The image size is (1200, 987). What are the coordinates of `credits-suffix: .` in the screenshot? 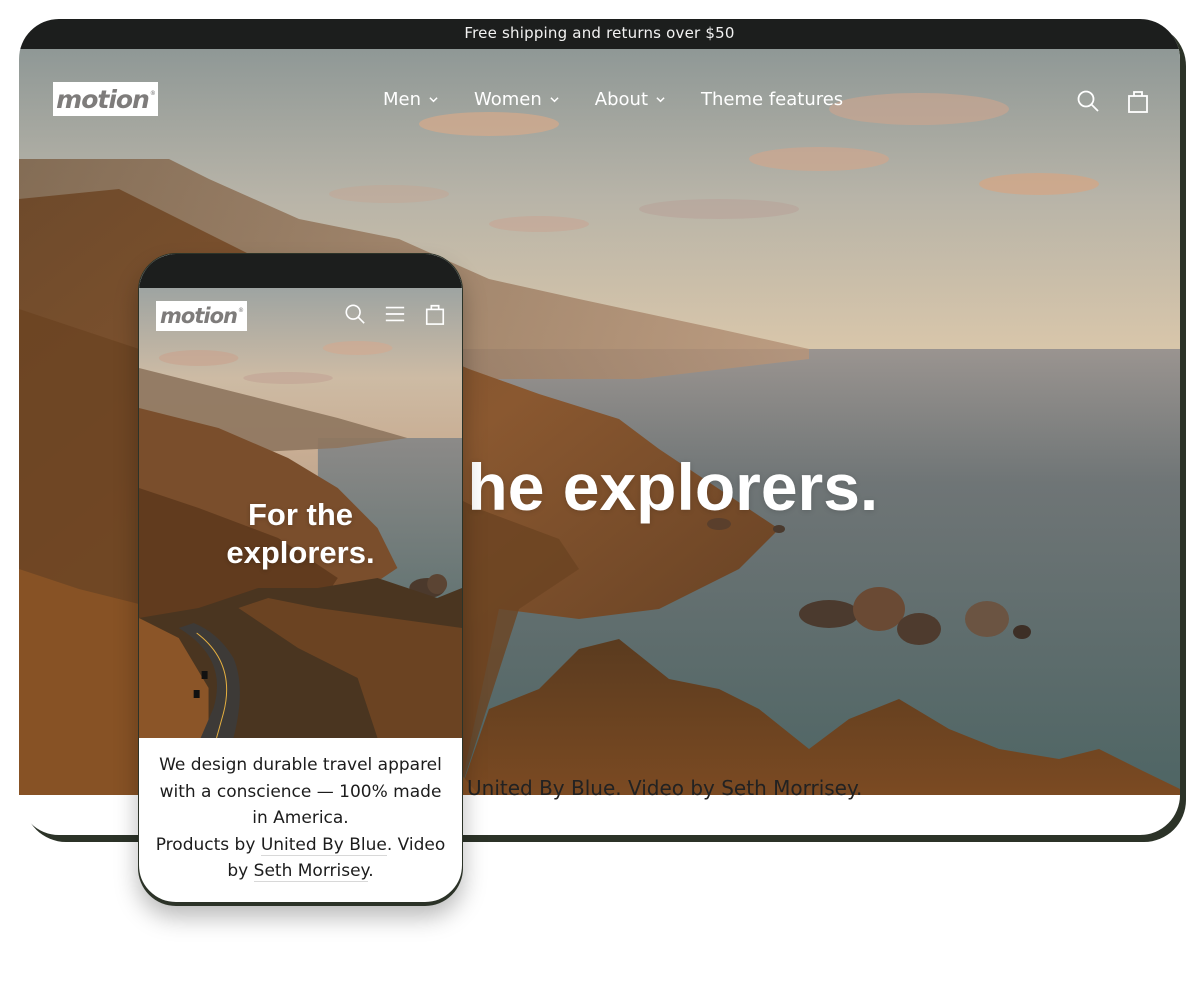 It's located at (371, 871).